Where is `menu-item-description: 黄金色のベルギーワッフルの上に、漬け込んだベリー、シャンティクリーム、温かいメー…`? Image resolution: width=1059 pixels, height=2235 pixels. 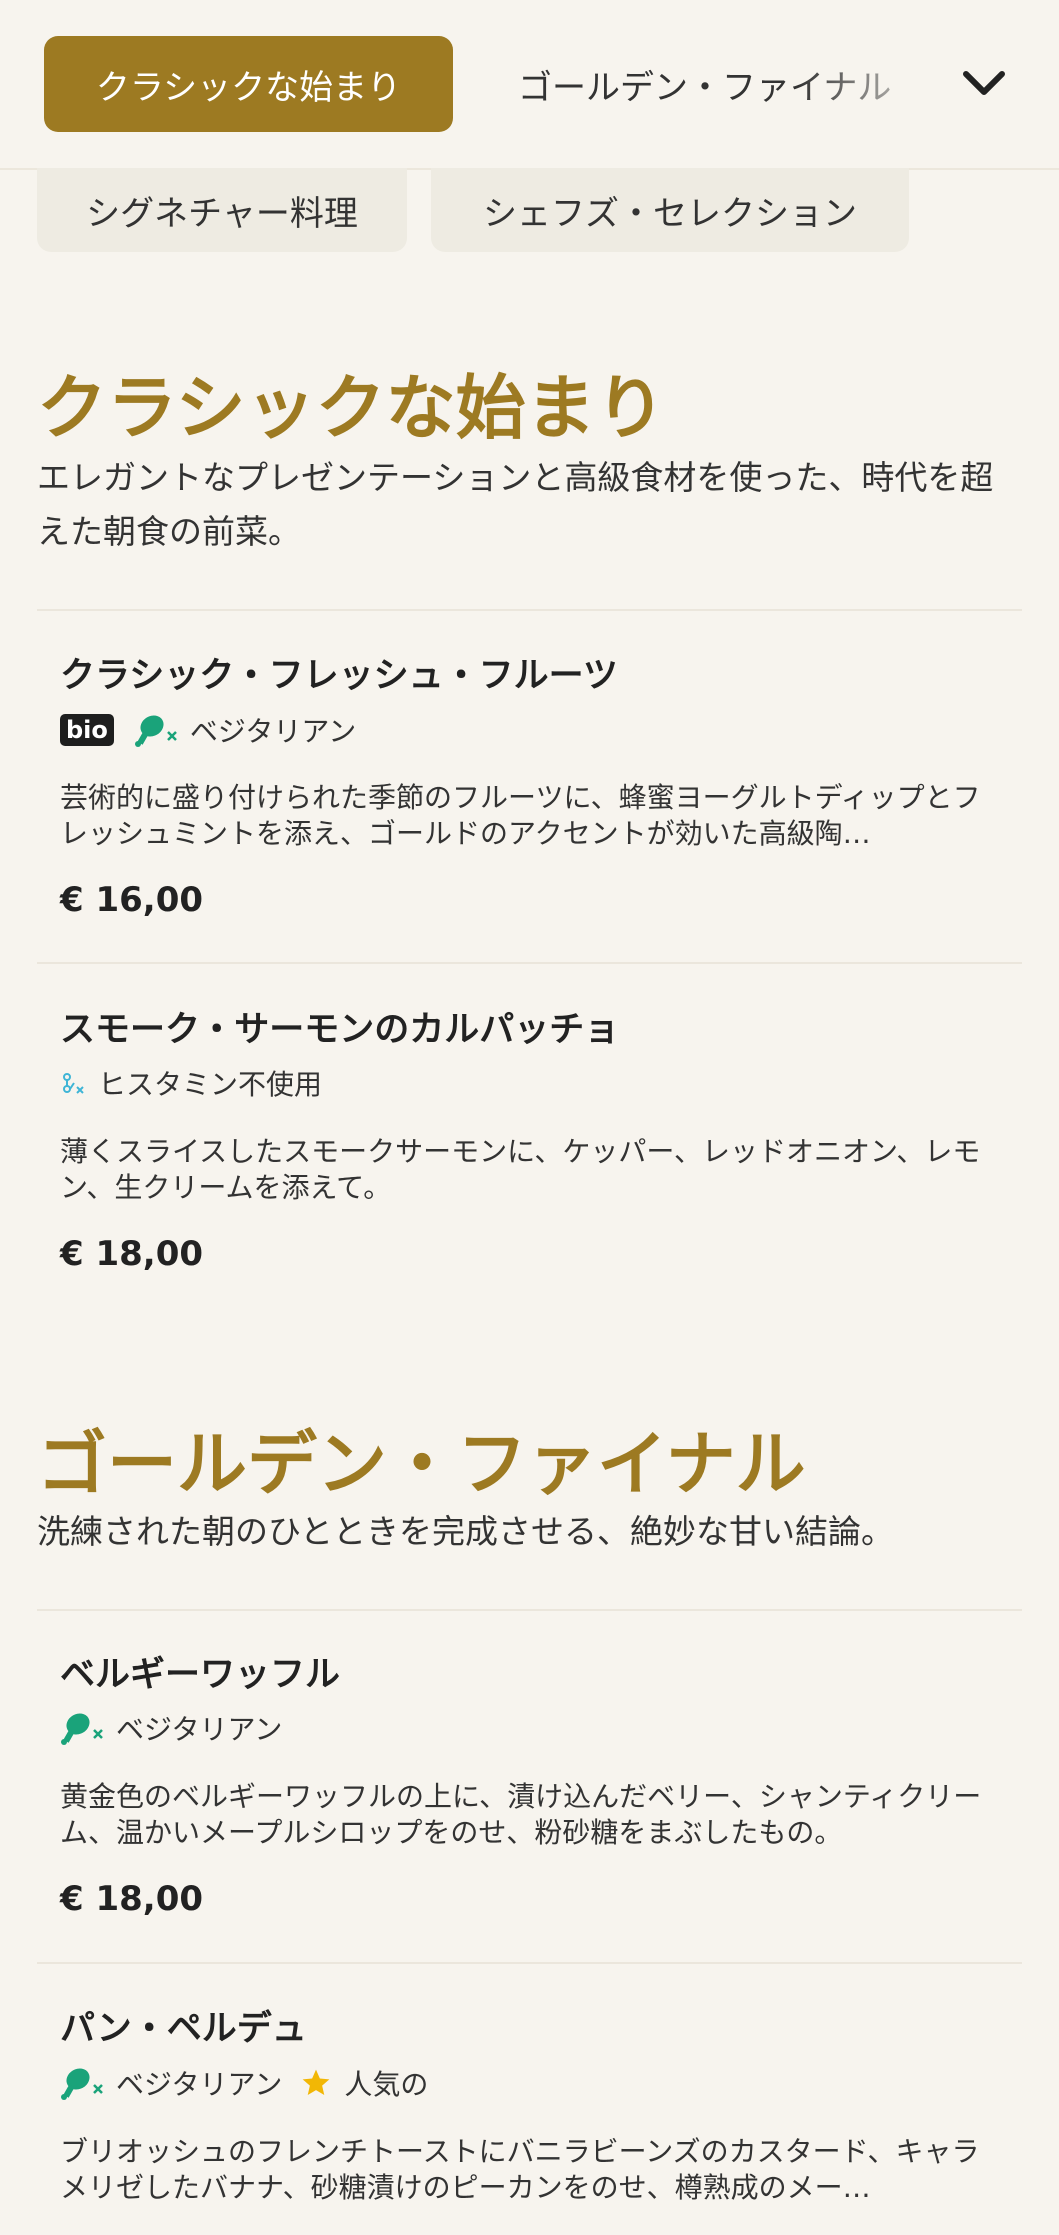 menu-item-description: 黄金色のベルギーワッフルの上に、漬け込んだベリー、シャンティクリーム、温かいメー… is located at coordinates (521, 1814).